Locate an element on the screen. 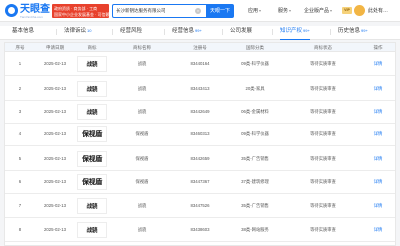 The height and width of the screenshot is (246, 400). tab-history: 历史信息99+ is located at coordinates (353, 33).